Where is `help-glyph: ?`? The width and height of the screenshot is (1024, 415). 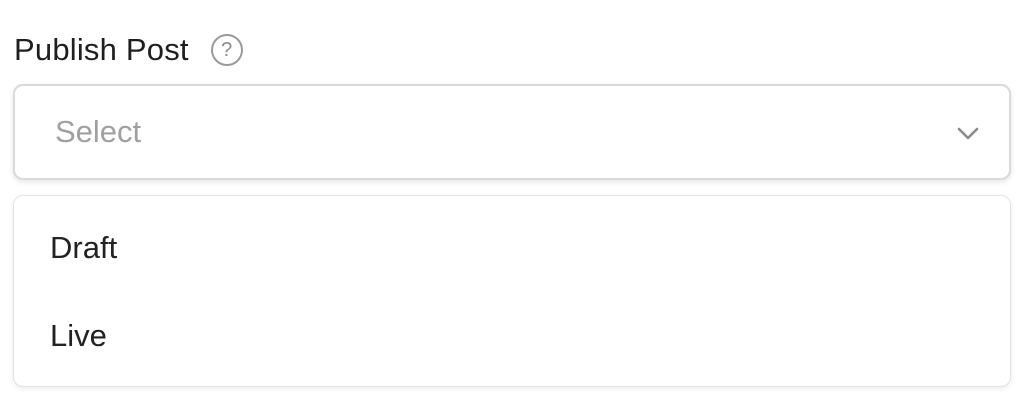
help-glyph: ? is located at coordinates (227, 49).